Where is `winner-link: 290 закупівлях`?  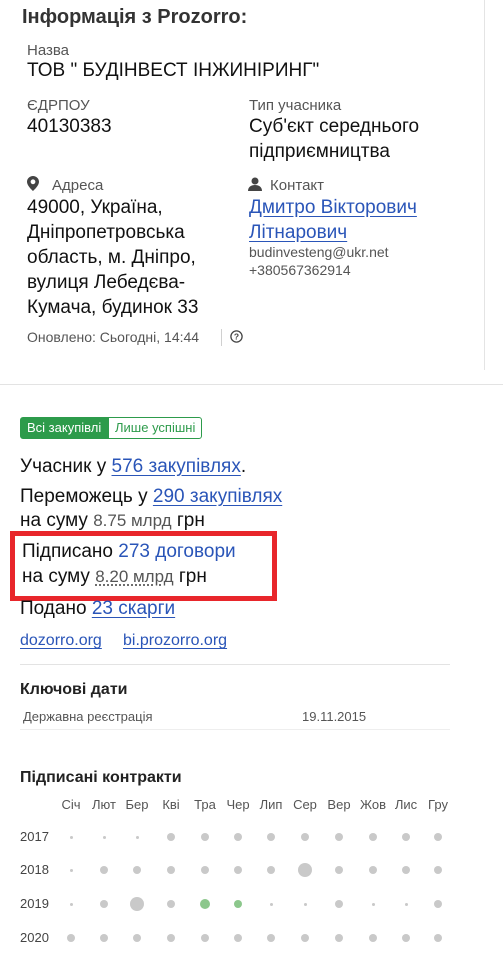 winner-link: 290 закупівлях is located at coordinates (217, 496).